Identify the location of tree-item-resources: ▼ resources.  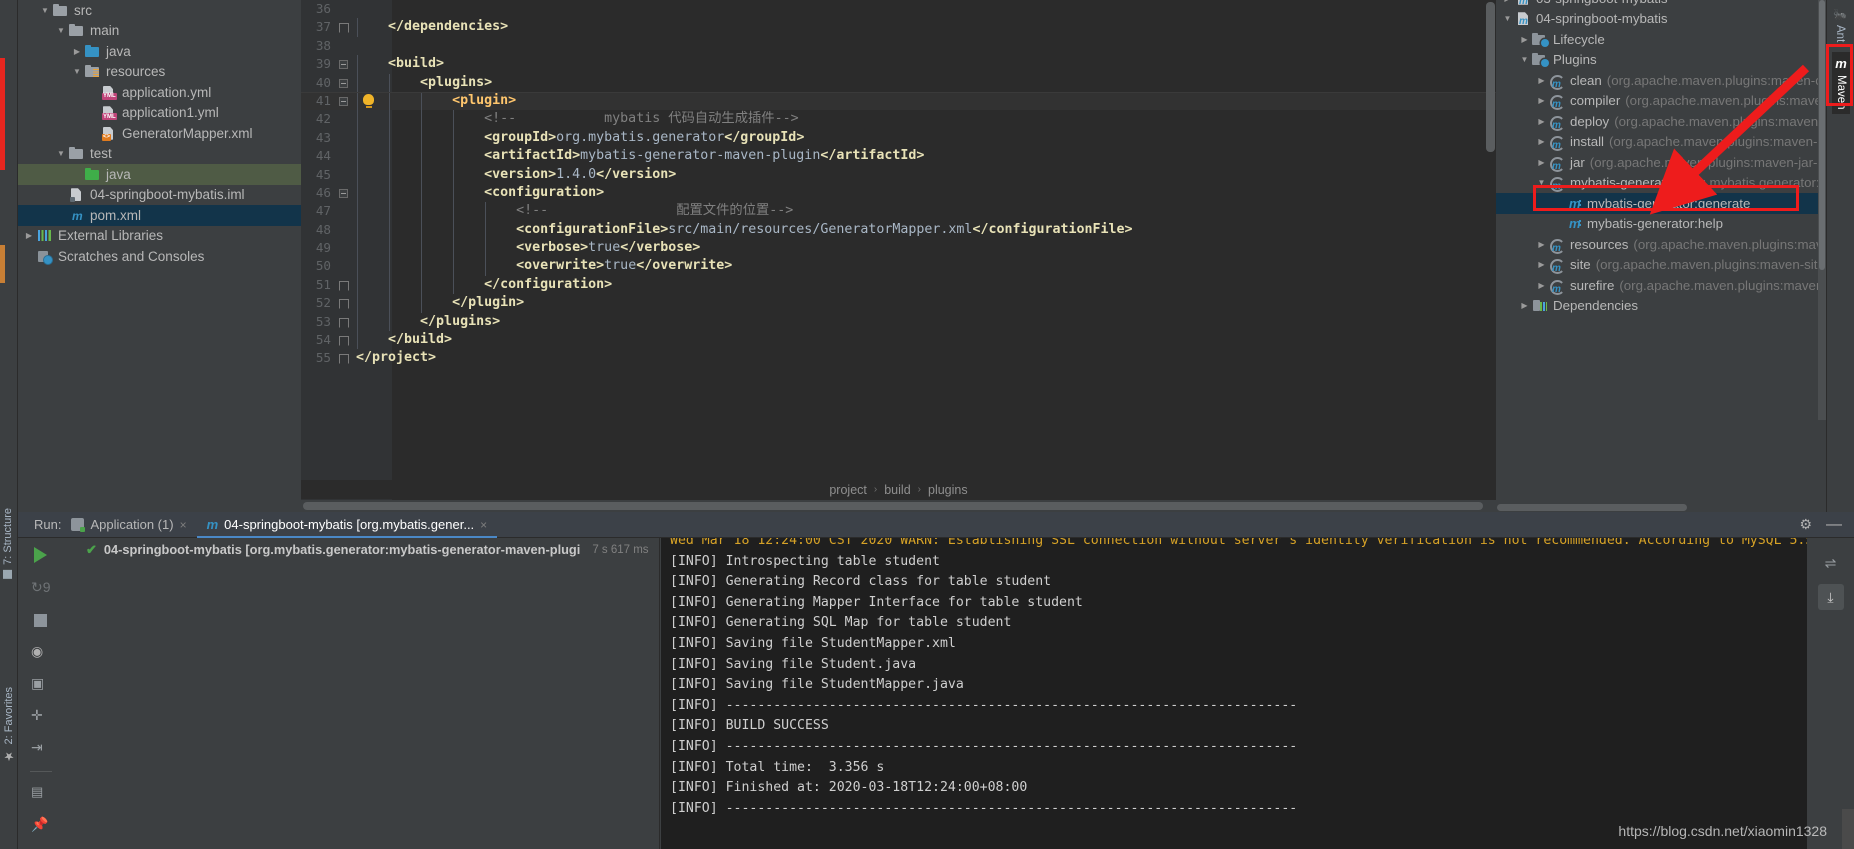
(159, 72).